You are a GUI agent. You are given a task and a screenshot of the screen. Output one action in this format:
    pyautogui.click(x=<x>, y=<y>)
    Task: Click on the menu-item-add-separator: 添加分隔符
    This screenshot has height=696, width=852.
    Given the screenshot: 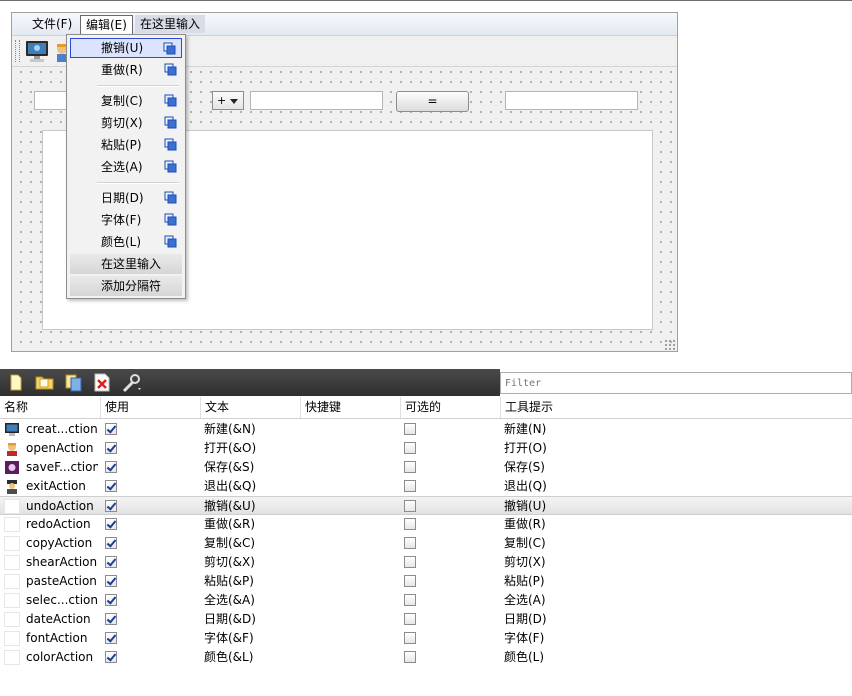 What is the action you would take?
    pyautogui.click(x=126, y=286)
    